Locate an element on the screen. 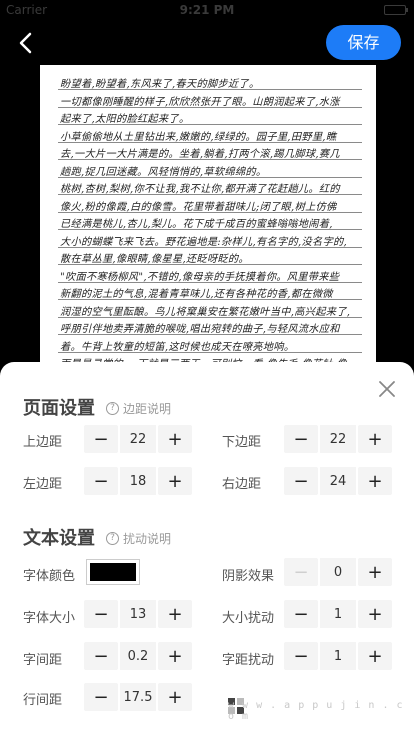  page-settings-title: 页面设置 is located at coordinates (59, 408).